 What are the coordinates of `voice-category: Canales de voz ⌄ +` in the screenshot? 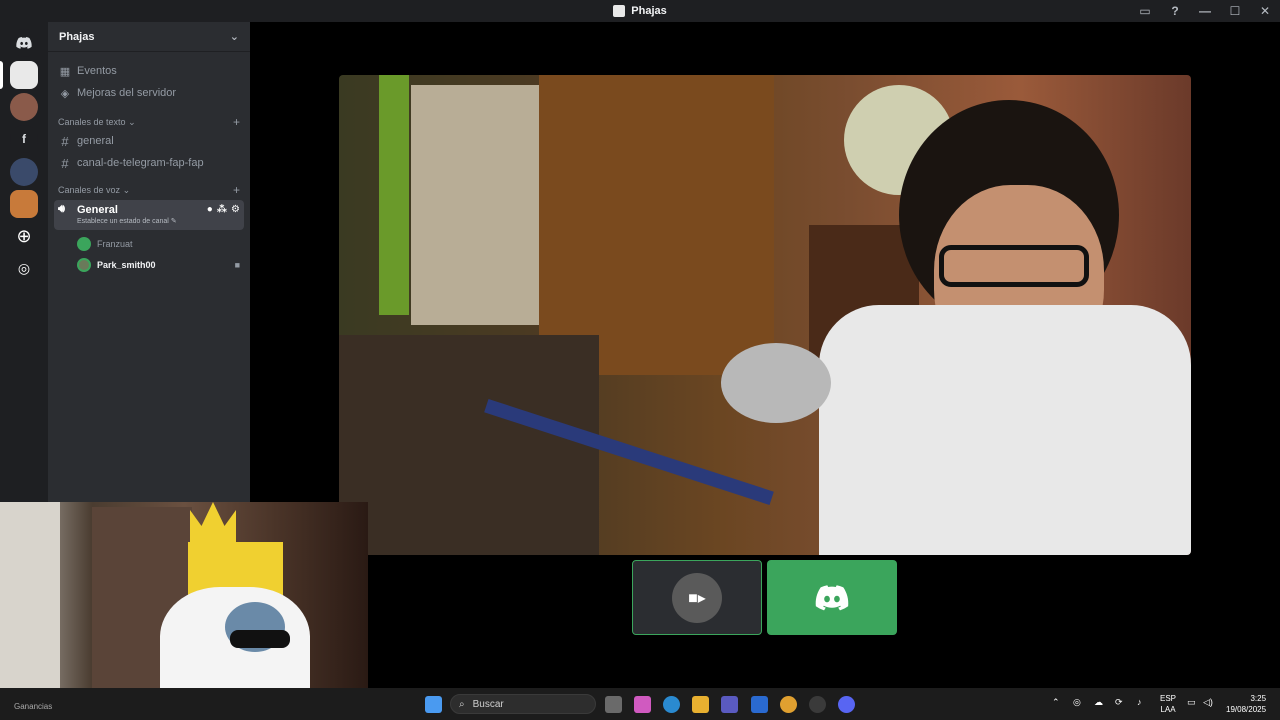 It's located at (149, 190).